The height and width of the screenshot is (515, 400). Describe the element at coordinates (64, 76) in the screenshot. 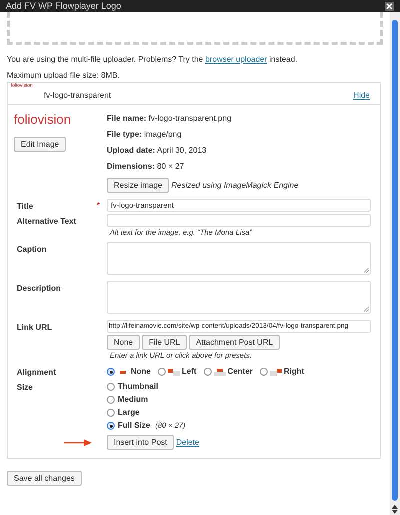

I see `upload-limit: Maximum upload file size: 8MB.` at that location.